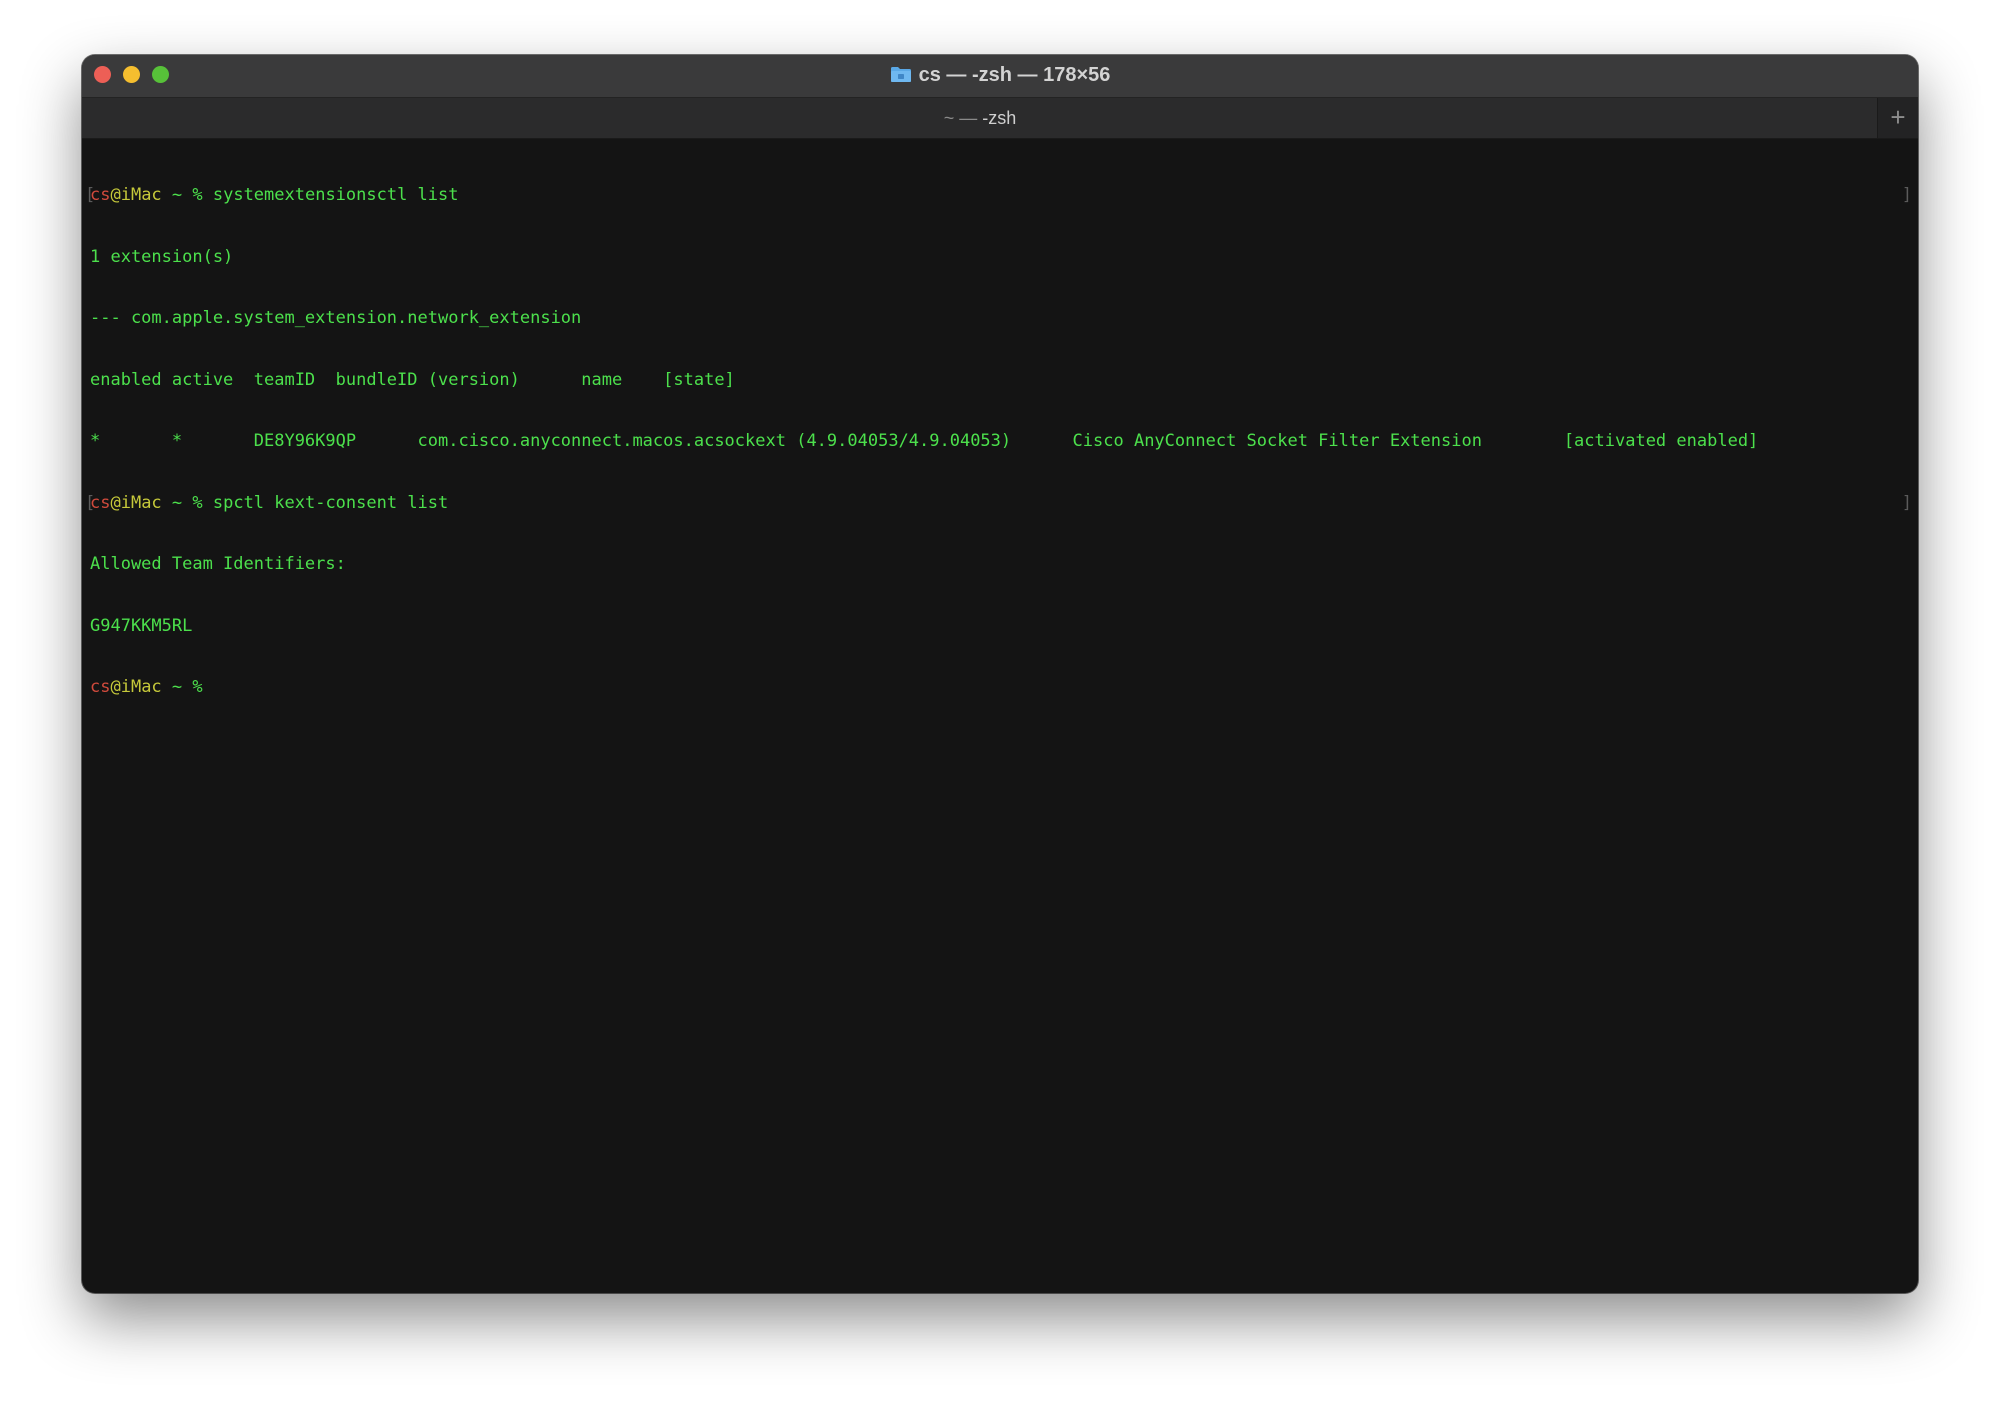  I want to click on title-bar: cs — -zsh — 178×56, so click(1000, 76).